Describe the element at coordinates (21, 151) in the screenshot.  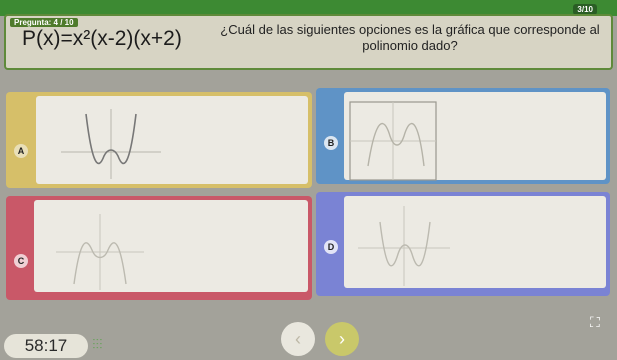
I see `option-a-letter: A` at that location.